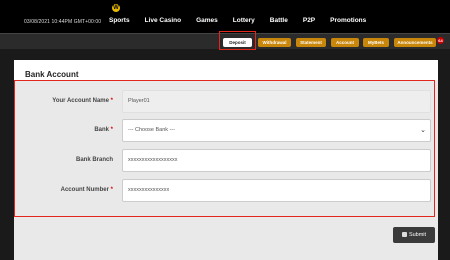 The image size is (450, 260). I want to click on save-icon, so click(404, 234).